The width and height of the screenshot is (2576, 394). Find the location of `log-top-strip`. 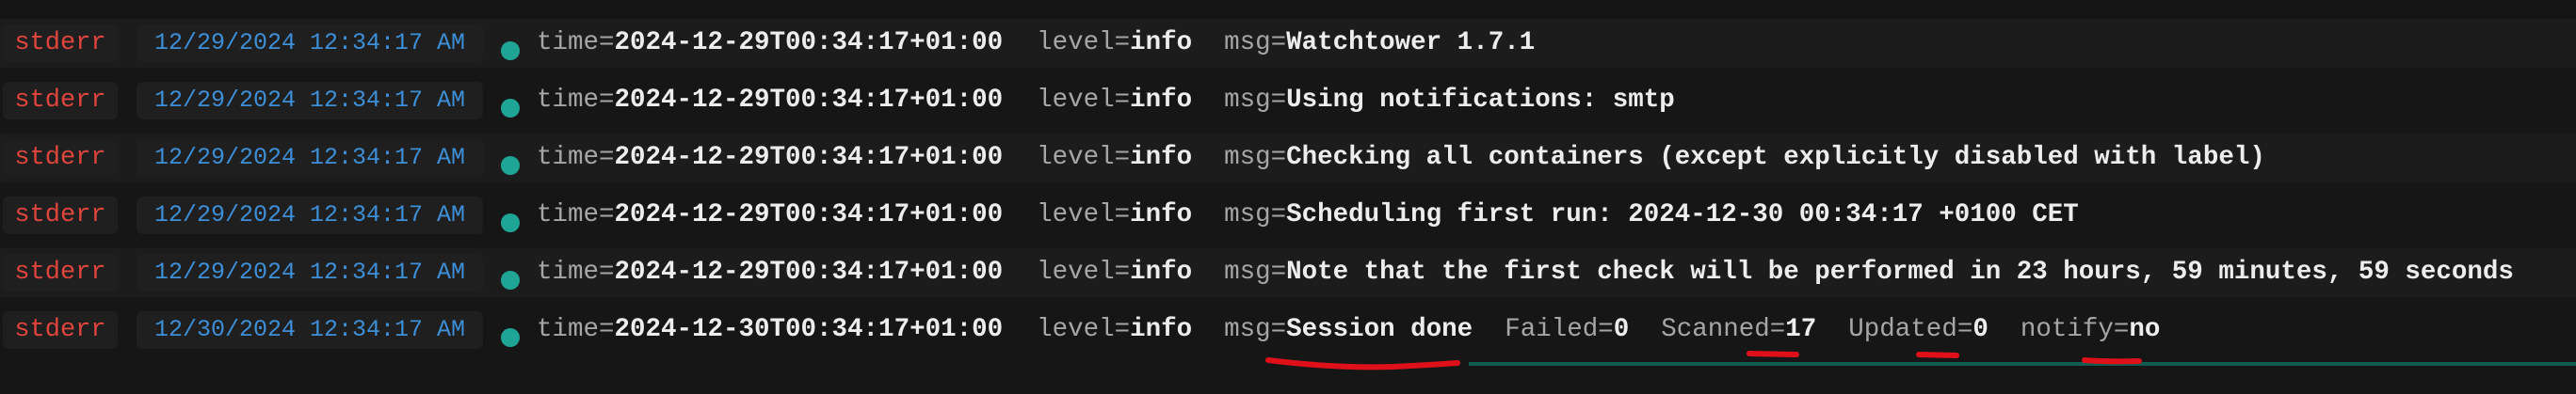

log-top-strip is located at coordinates (1288, 9).